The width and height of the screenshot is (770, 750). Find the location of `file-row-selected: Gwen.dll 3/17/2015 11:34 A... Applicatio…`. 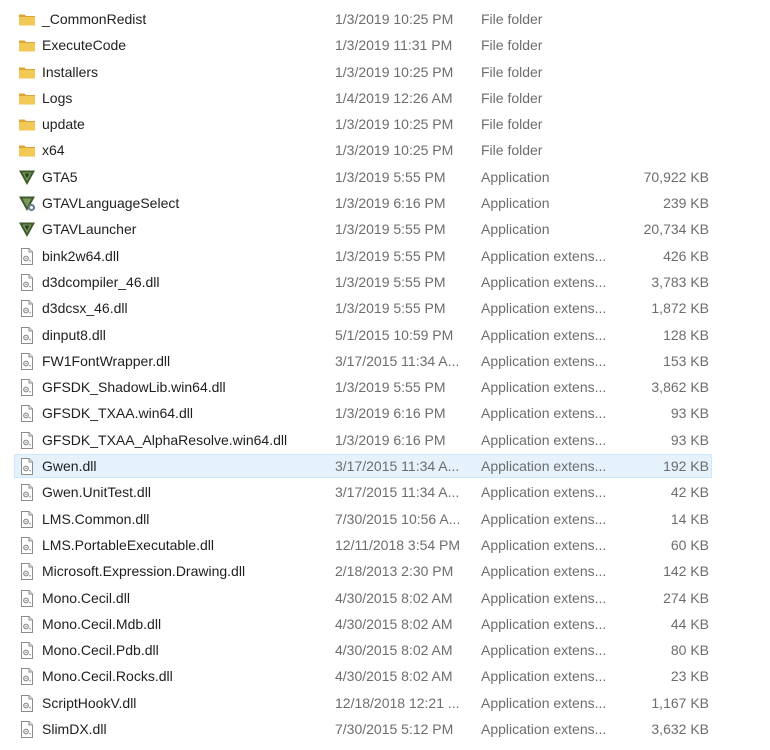

file-row-selected: Gwen.dll 3/17/2015 11:34 A... Applicatio… is located at coordinates (385, 466).